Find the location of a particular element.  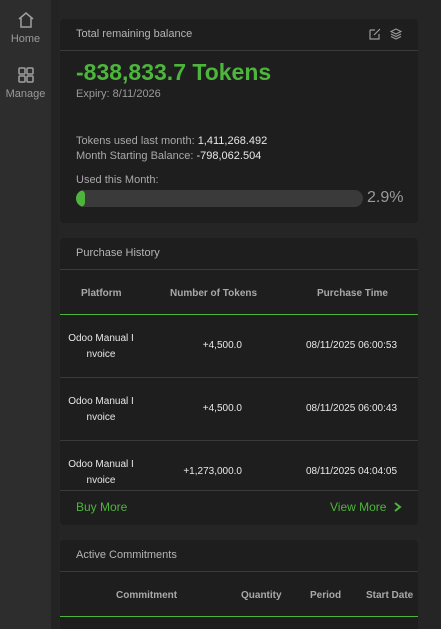

settings-icon is located at coordinates (396, 34).